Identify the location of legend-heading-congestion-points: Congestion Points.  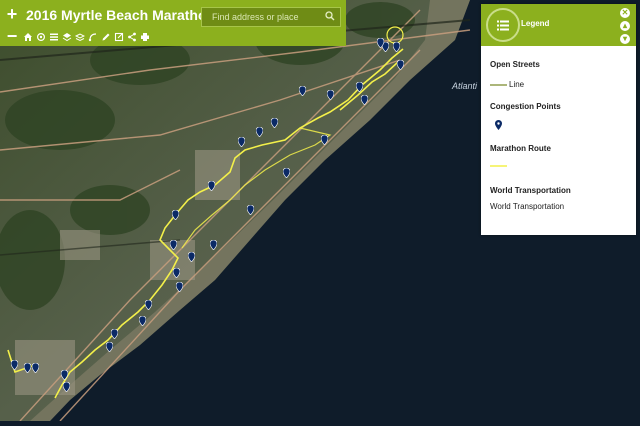
(525, 106).